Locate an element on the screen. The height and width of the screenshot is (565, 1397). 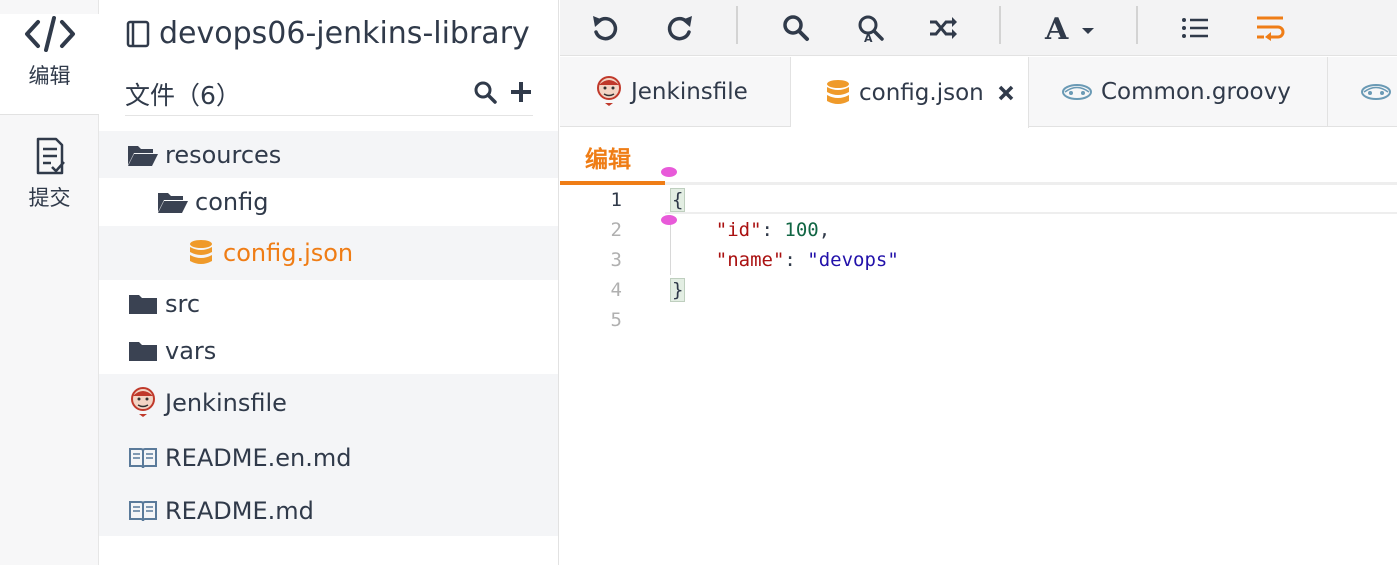
code-text: { is located at coordinates (678, 200).